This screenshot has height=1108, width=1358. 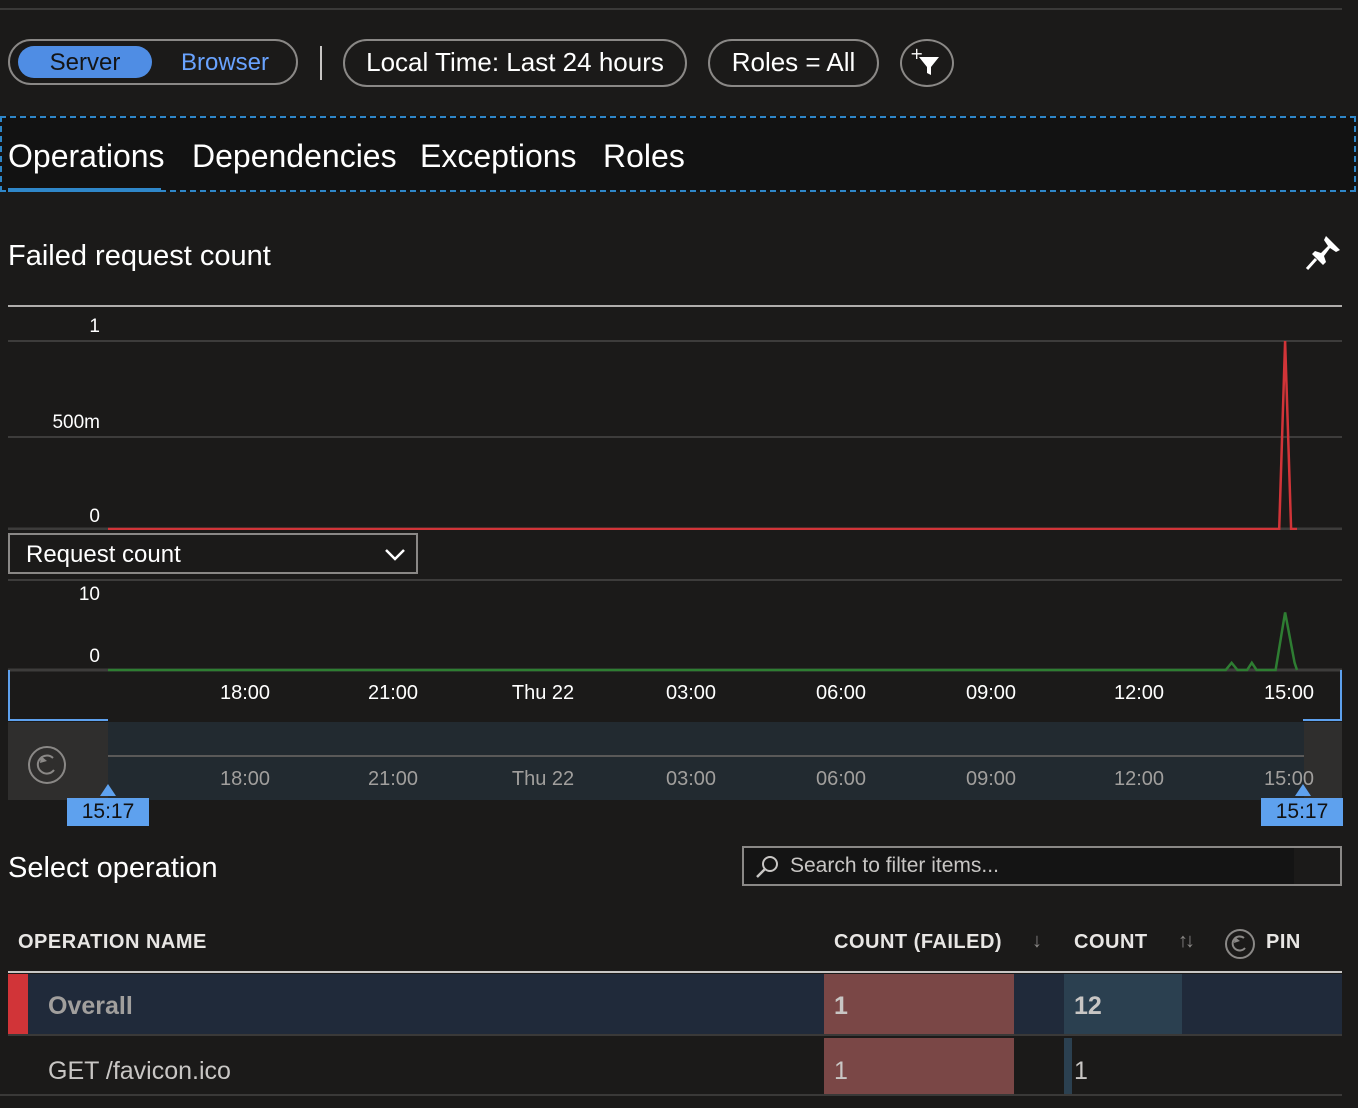 I want to click on search-icon, so click(x=767, y=867).